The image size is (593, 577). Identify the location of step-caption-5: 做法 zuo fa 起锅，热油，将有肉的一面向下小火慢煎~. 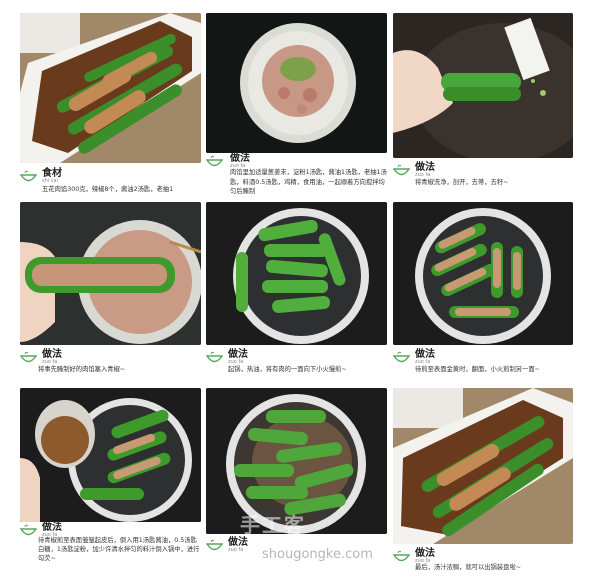
(298, 367).